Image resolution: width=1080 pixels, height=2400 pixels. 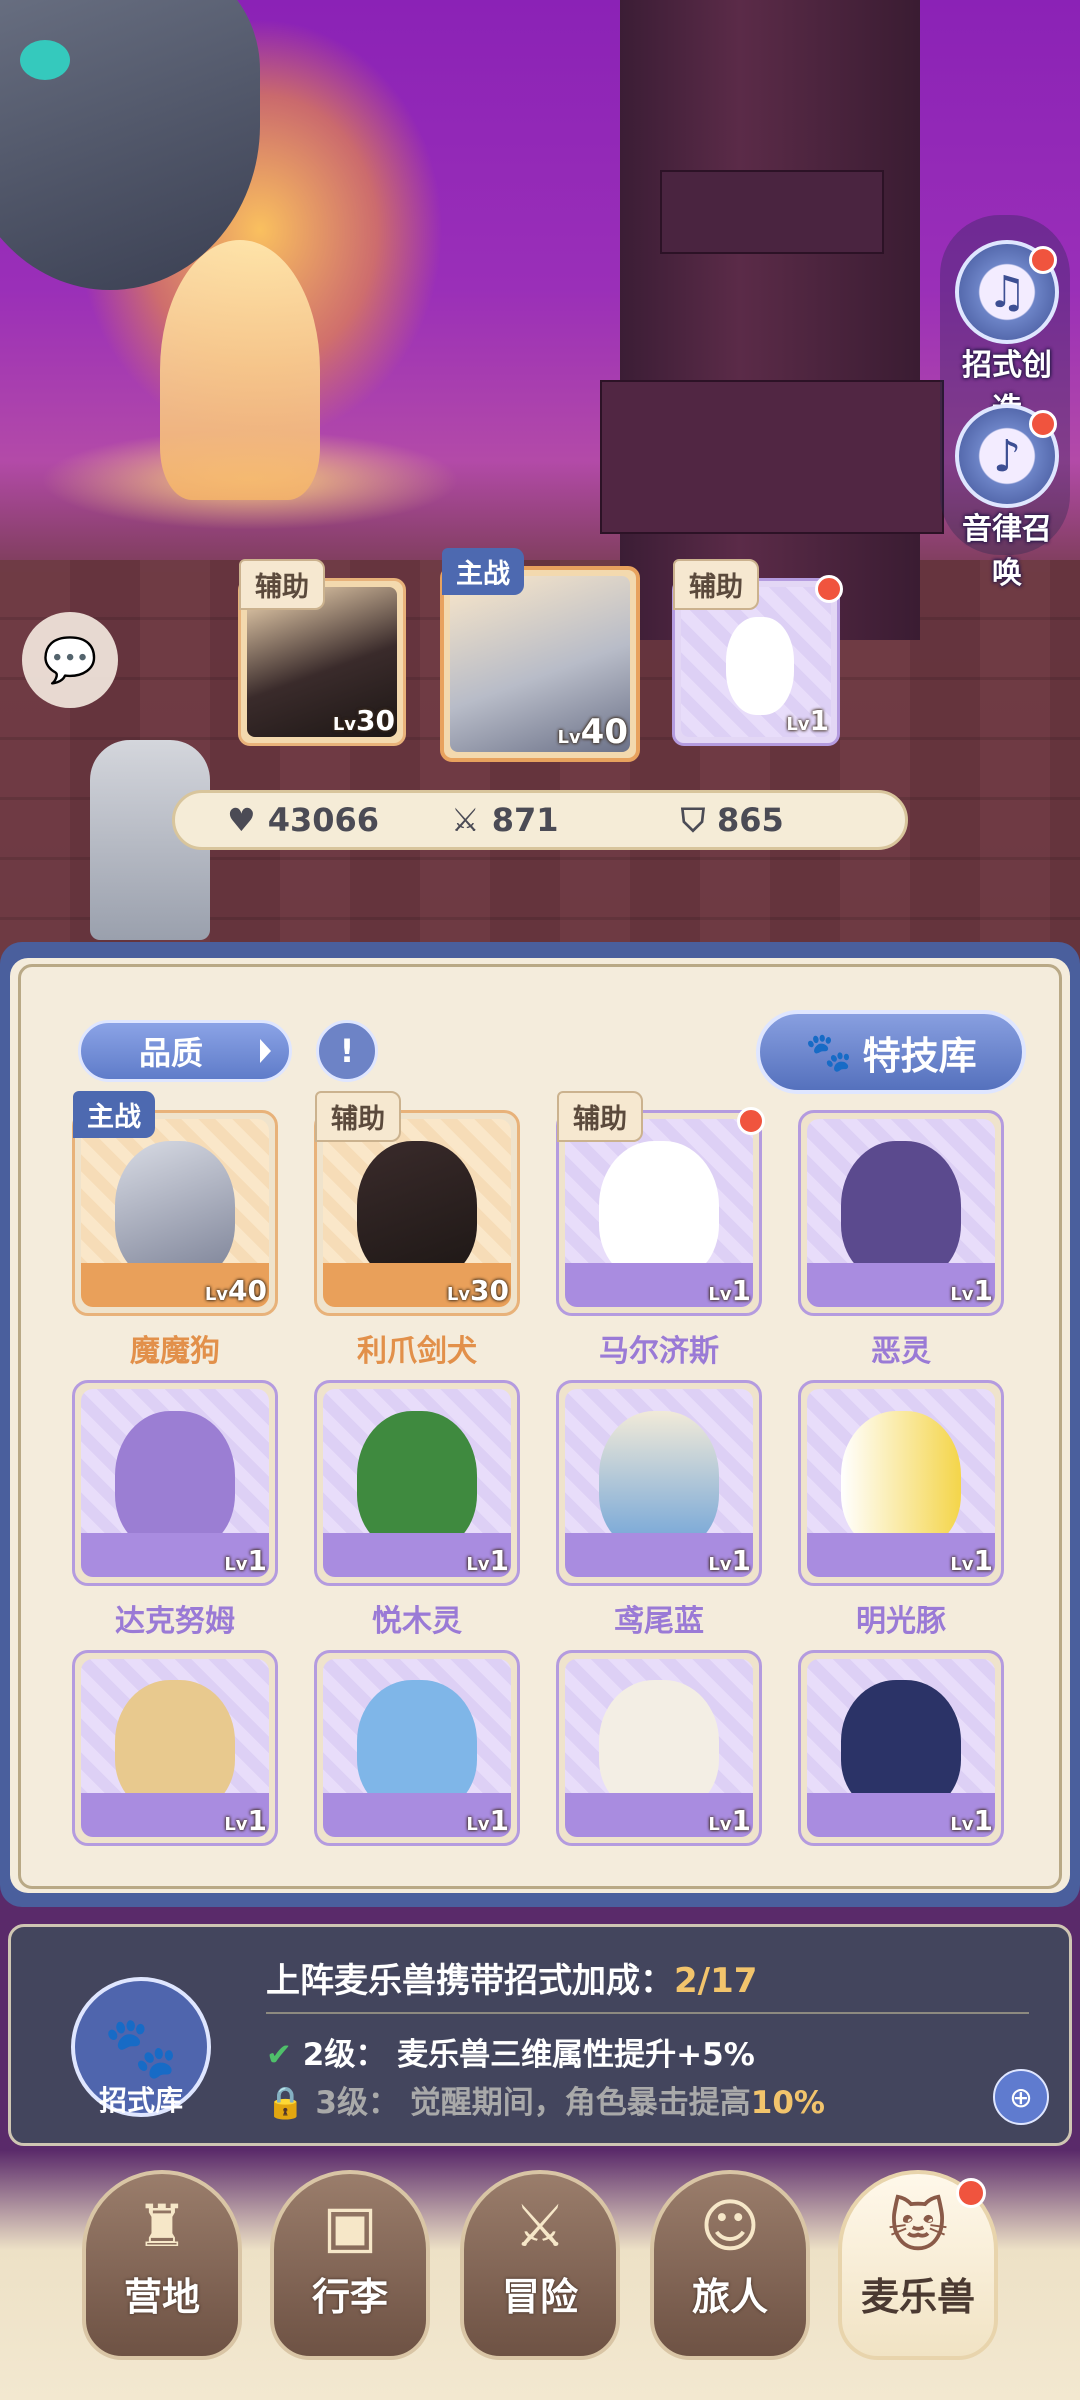 What do you see at coordinates (505, 820) in the screenshot?
I see `attack-stat: ⚔ 871` at bounding box center [505, 820].